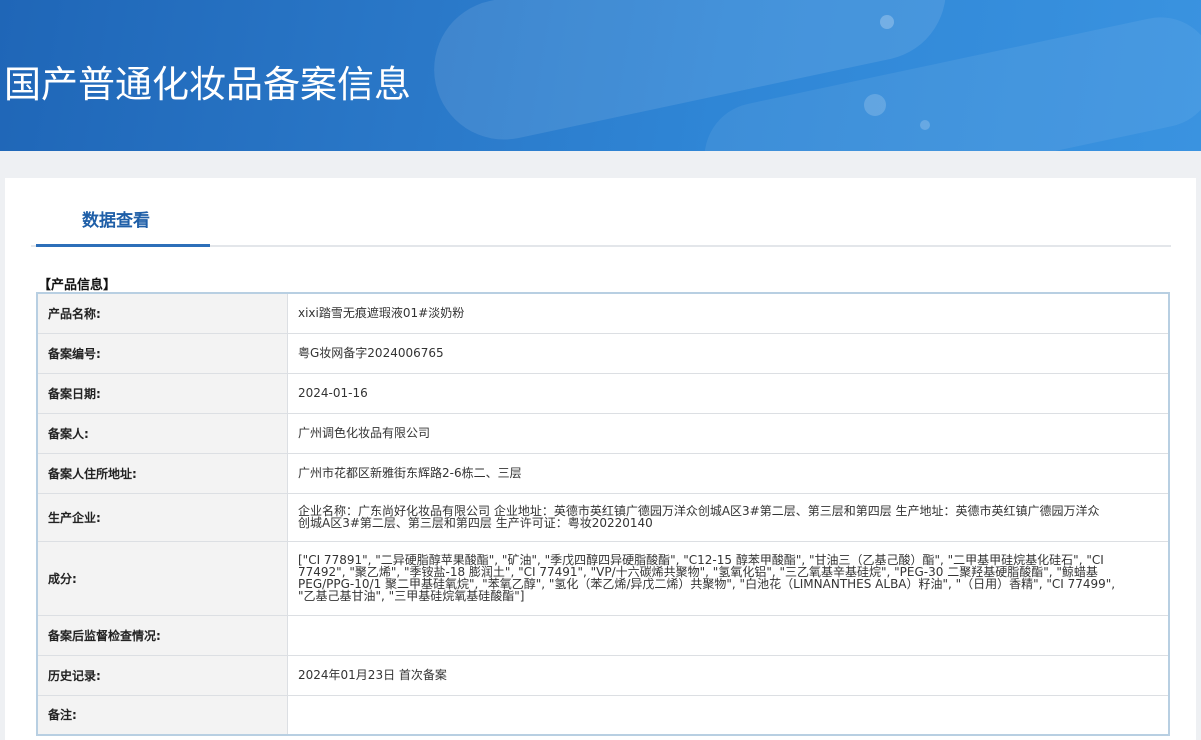 The height and width of the screenshot is (740, 1201). Describe the element at coordinates (162, 635) in the screenshot. I see `row-label-supervision: 备案后监督检查情况:` at that location.